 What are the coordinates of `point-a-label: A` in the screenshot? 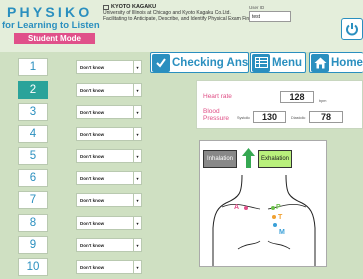 It's located at (236, 207).